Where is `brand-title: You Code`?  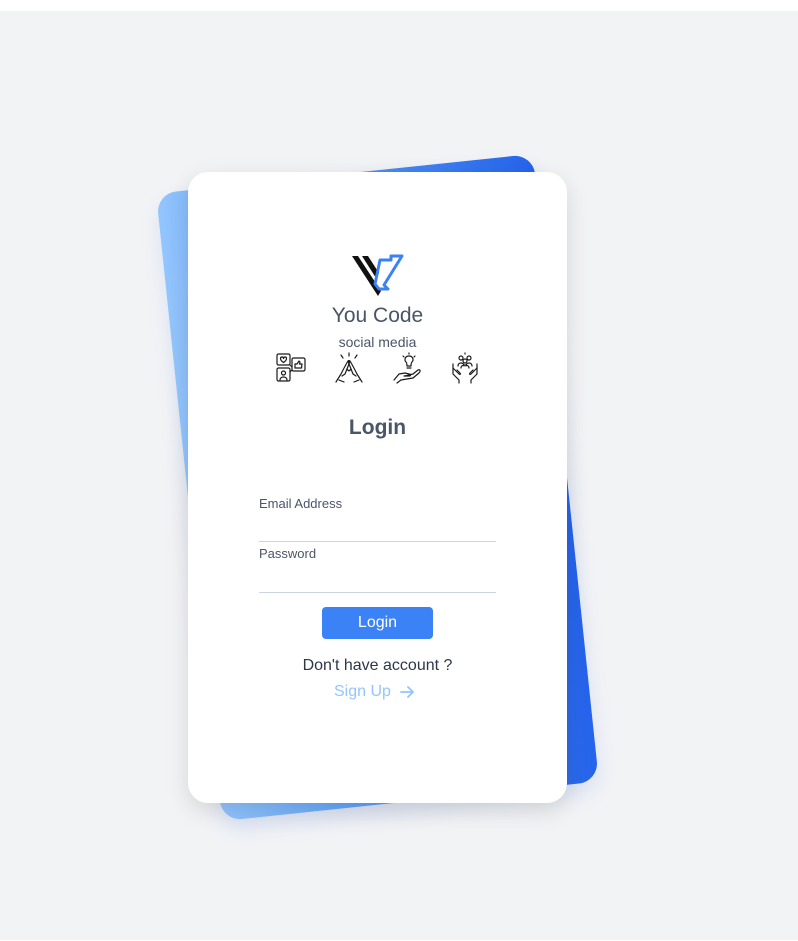 brand-title: You Code is located at coordinates (377, 315).